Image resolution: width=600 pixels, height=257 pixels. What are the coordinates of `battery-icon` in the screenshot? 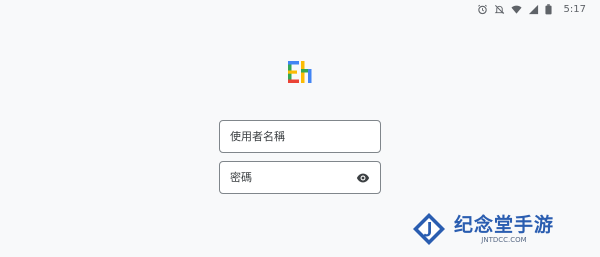 It's located at (550, 9).